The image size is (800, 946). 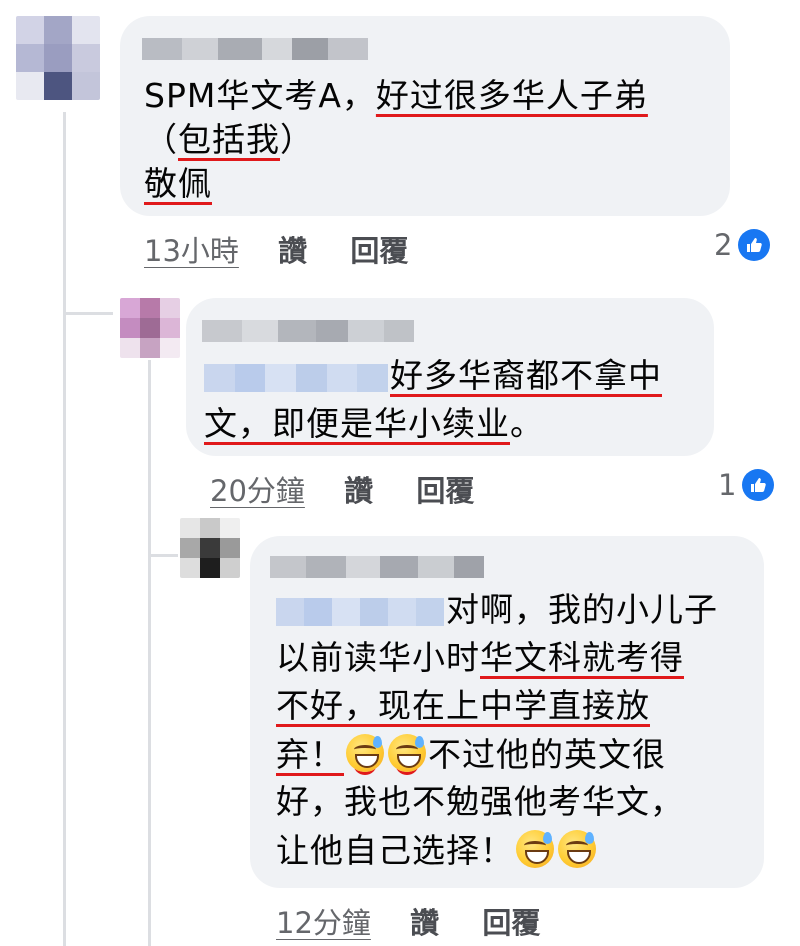 I want to click on underlined-text: 不好，现在上中学直接放, so click(x=463, y=705).